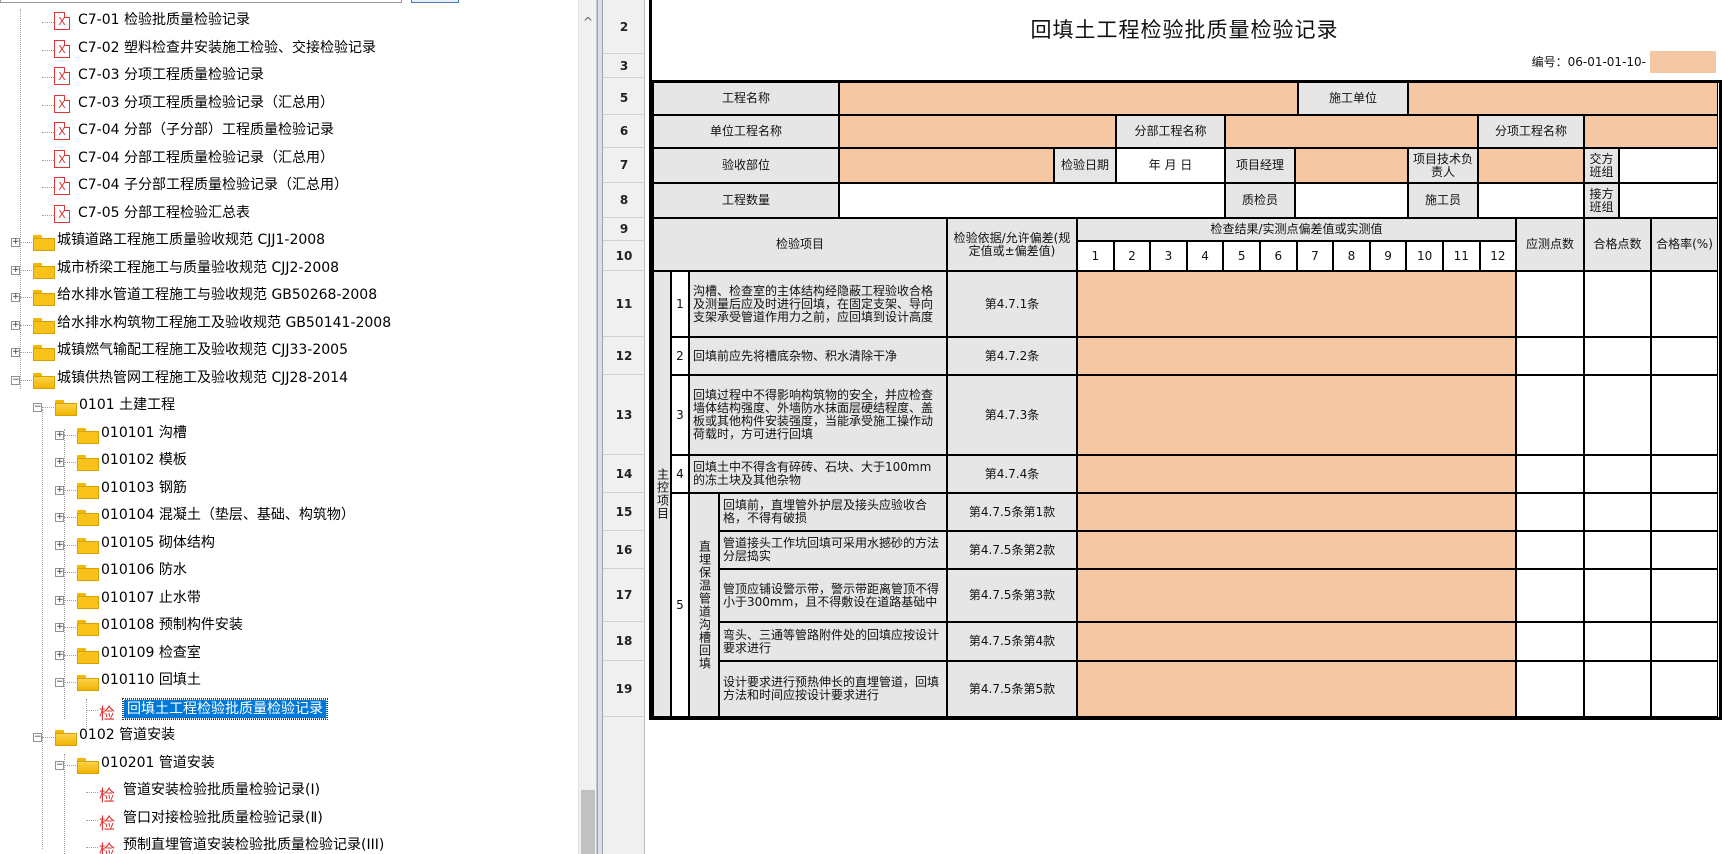  Describe the element at coordinates (1351, 131) in the screenshot. I see `division-project-input` at that location.